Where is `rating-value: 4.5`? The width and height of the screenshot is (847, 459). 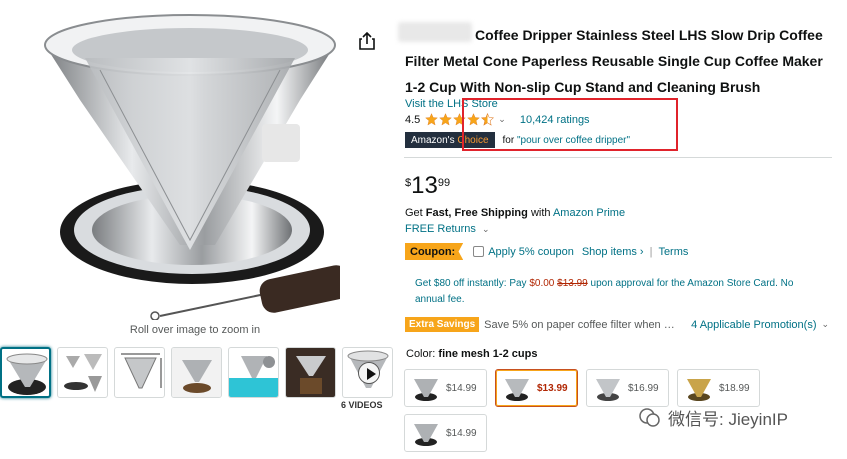 rating-value: 4.5 is located at coordinates (413, 119).